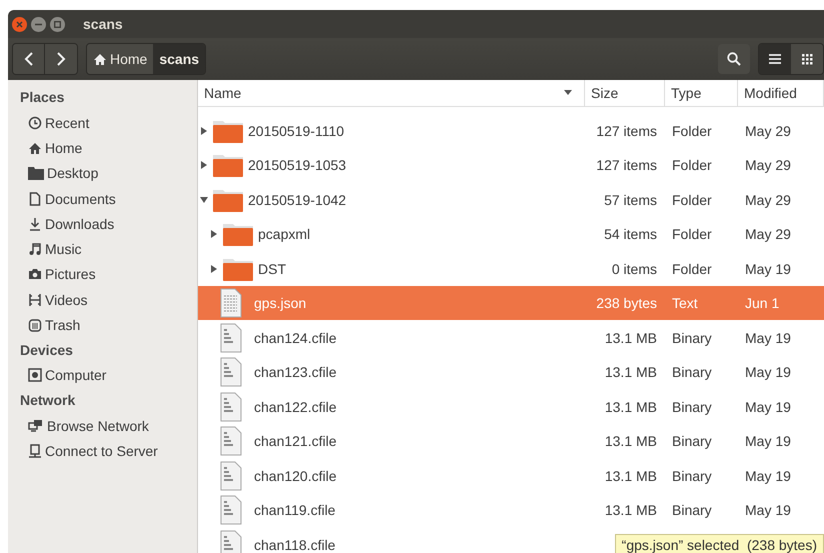 The height and width of the screenshot is (553, 824). I want to click on sidebar-item: Computer, so click(108, 375).